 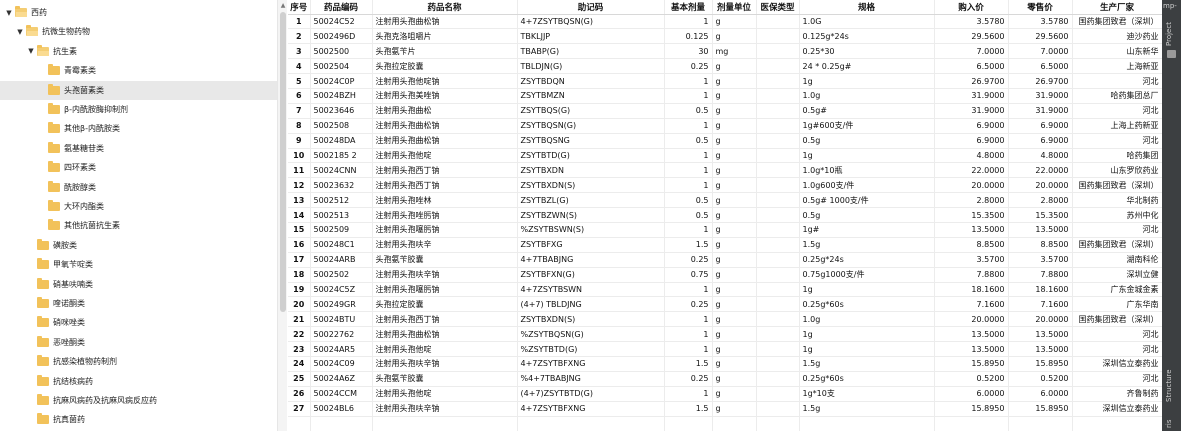 I want to click on table-cell: 15.8950, so click(x=1040, y=364).